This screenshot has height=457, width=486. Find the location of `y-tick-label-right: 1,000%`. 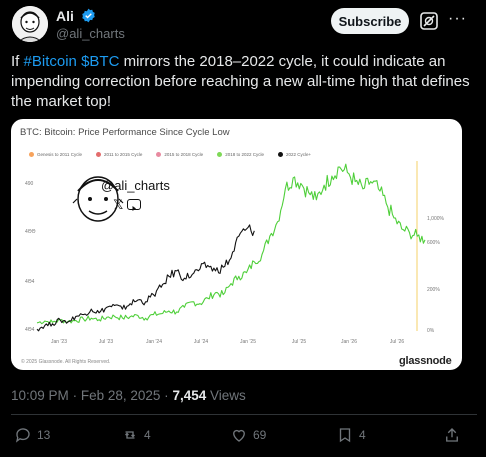

y-tick-label-right: 1,000% is located at coordinates (436, 219).